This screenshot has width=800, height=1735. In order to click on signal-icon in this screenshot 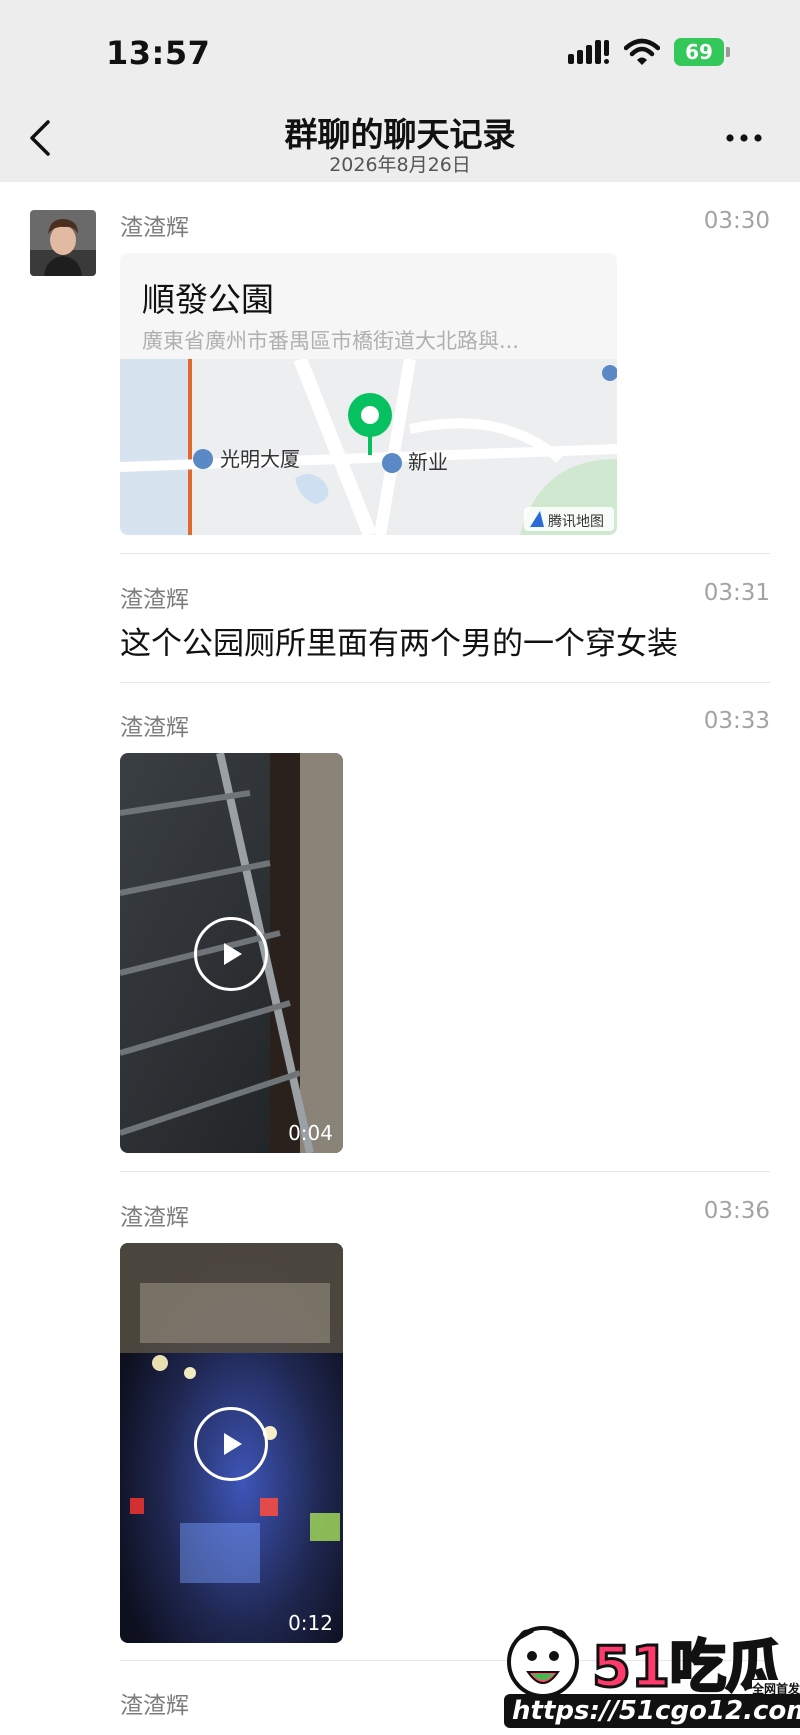, I will do `click(588, 52)`.